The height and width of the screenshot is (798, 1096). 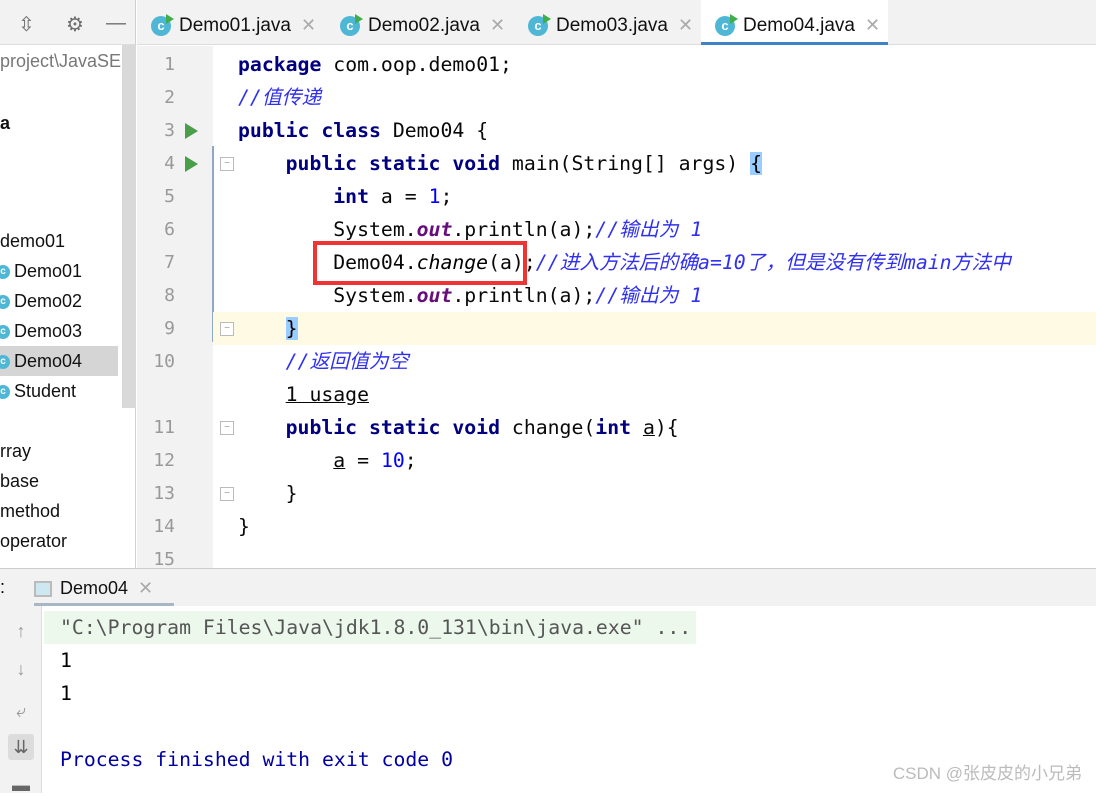 What do you see at coordinates (667, 130) in the screenshot?
I see `code-line: public class Demo04 {` at bounding box center [667, 130].